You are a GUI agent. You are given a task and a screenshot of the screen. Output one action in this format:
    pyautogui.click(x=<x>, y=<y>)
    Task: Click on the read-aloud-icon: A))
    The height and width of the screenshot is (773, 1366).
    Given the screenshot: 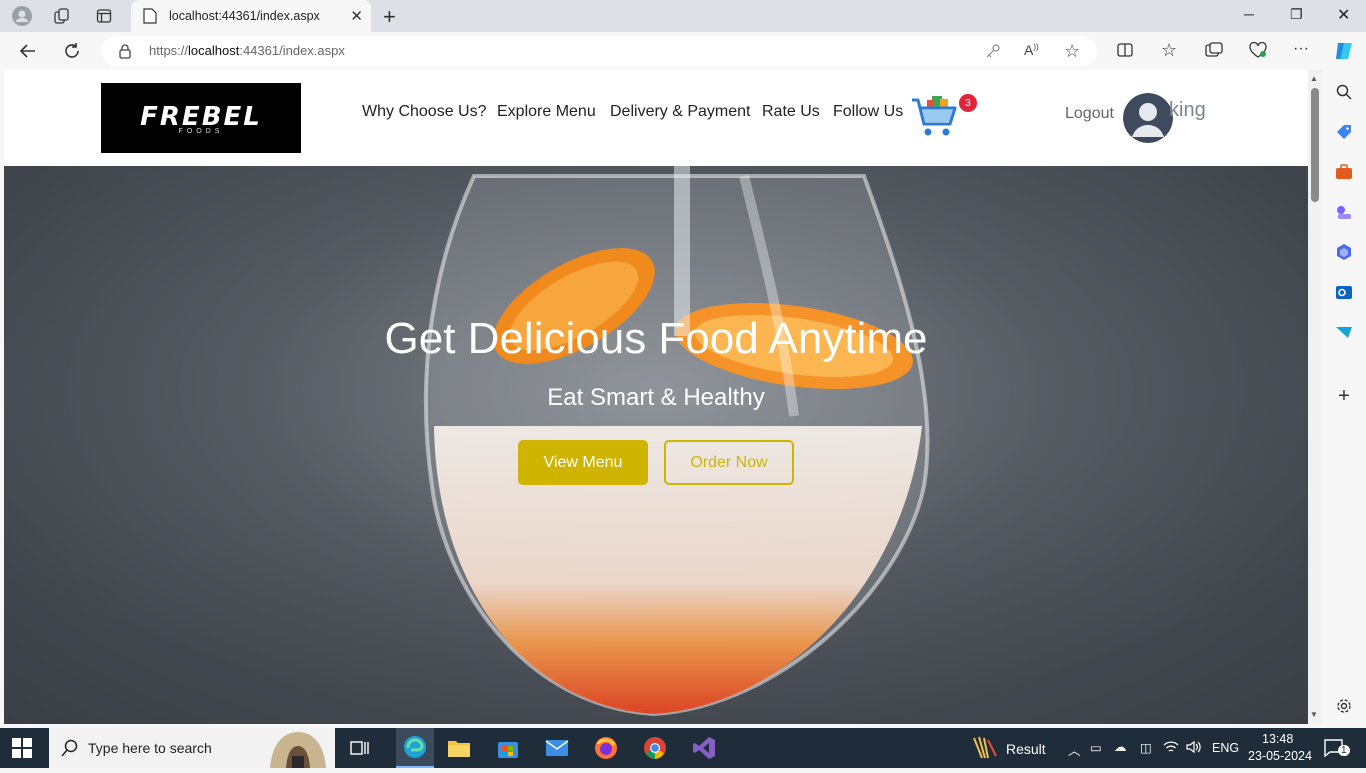 What is the action you would take?
    pyautogui.click(x=1031, y=50)
    